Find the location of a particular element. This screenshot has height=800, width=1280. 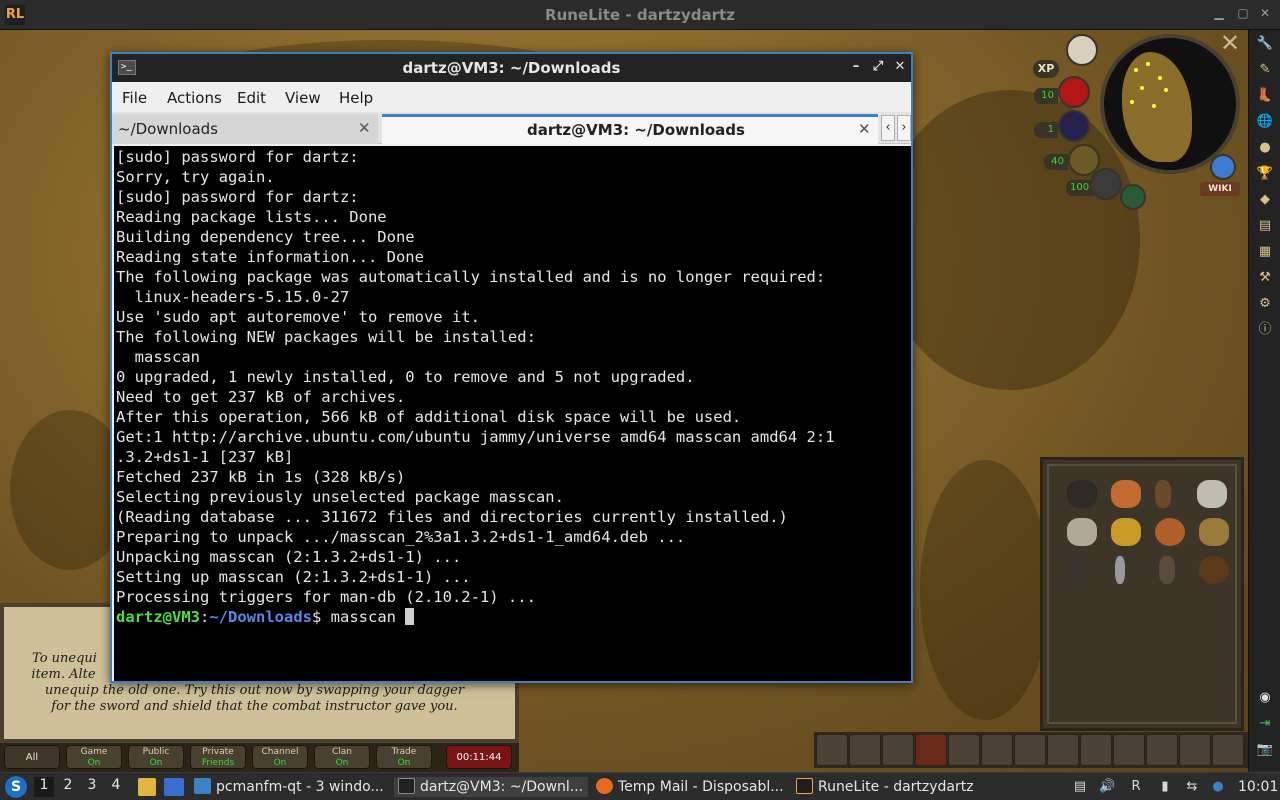

inventory-slot-bread is located at coordinates (1126, 532).